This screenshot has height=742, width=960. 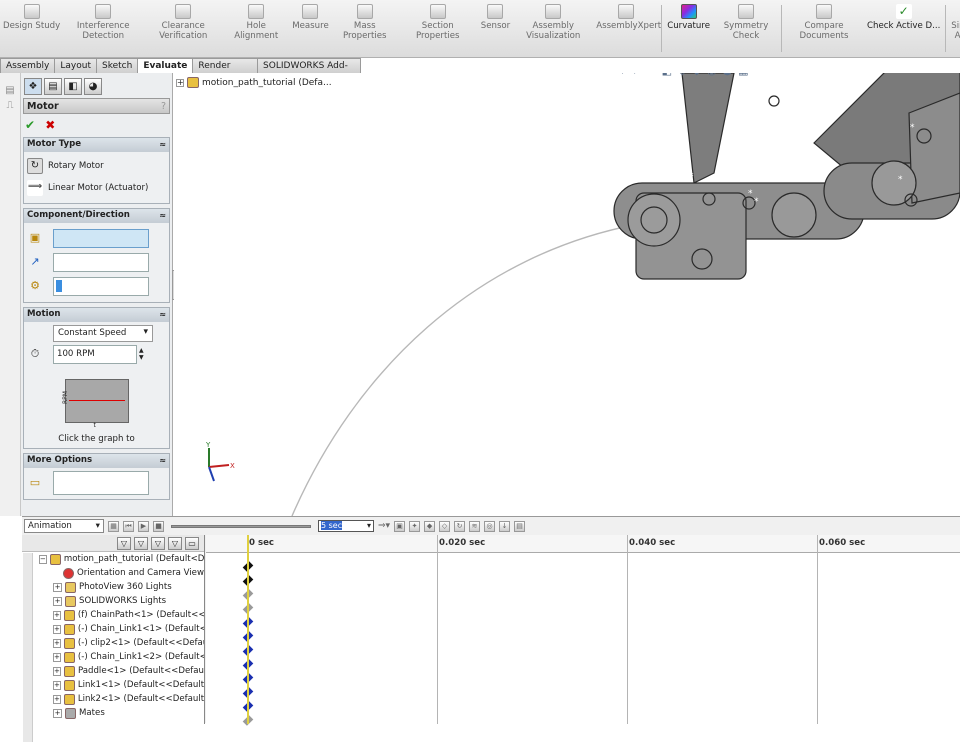 What do you see at coordinates (954, 28) in the screenshot?
I see `ribbon-button-simulationxpress: SimulationXpress Analysis Wizard` at bounding box center [954, 28].